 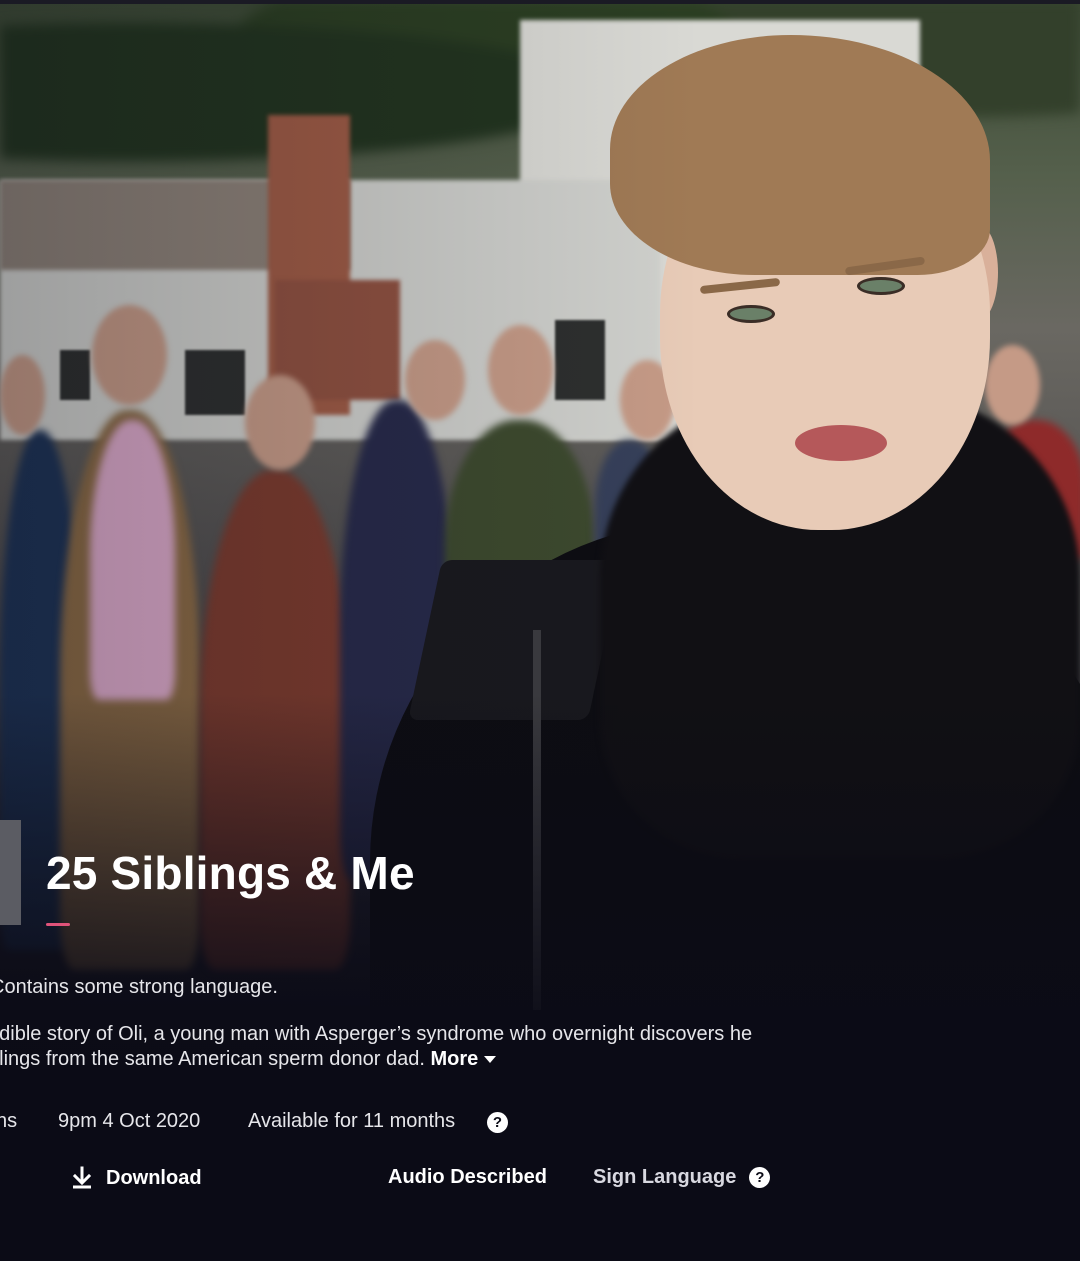 I want to click on download-icon, so click(x=82, y=1177).